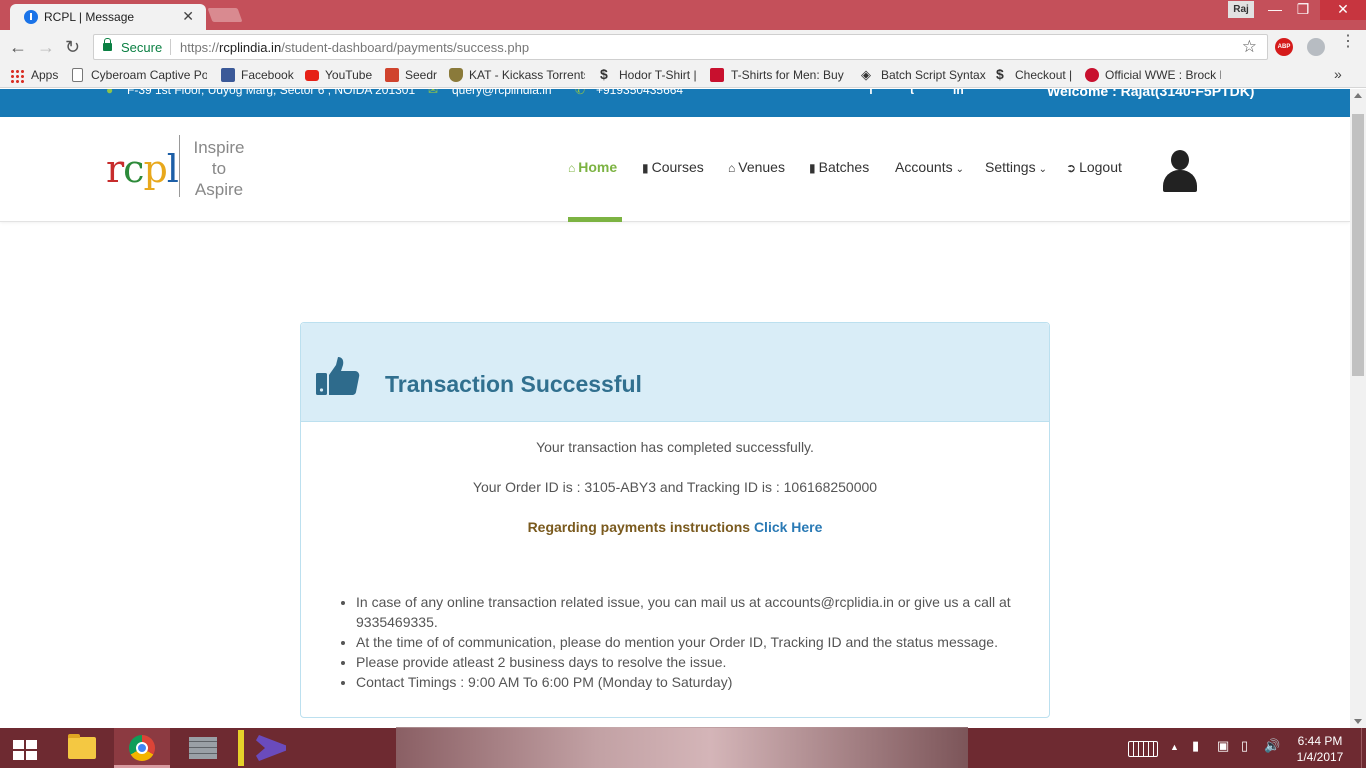 Image resolution: width=1366 pixels, height=768 pixels. Describe the element at coordinates (717, 75) in the screenshot. I see `tshirt-site-icon` at that location.